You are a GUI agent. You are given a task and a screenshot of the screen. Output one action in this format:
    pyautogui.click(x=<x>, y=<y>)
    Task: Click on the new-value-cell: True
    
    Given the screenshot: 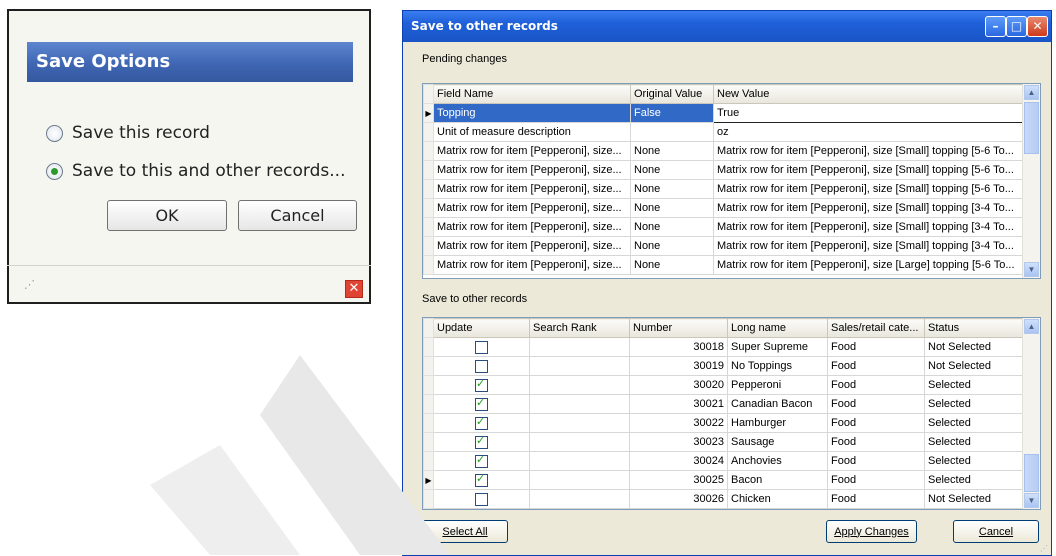 What is the action you would take?
    pyautogui.click(x=869, y=113)
    